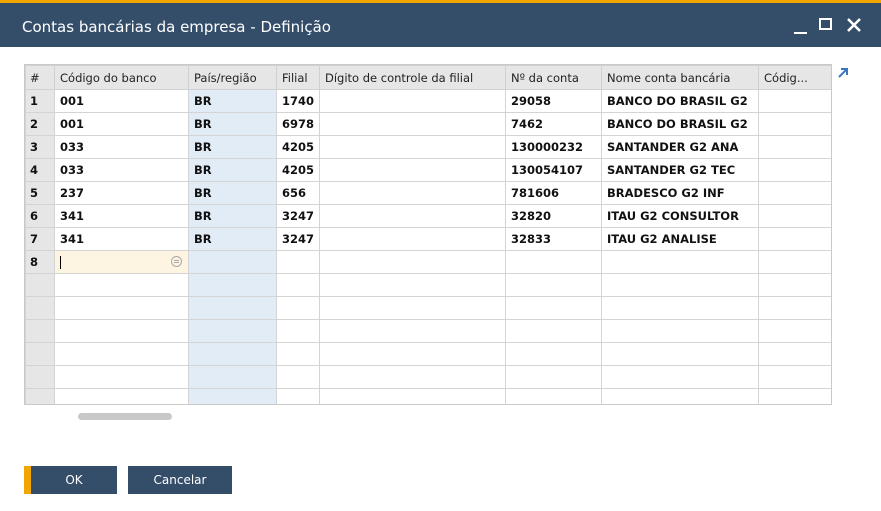 The width and height of the screenshot is (881, 511). What do you see at coordinates (553, 193) in the screenshot?
I see `account-number-cell: 781606` at bounding box center [553, 193].